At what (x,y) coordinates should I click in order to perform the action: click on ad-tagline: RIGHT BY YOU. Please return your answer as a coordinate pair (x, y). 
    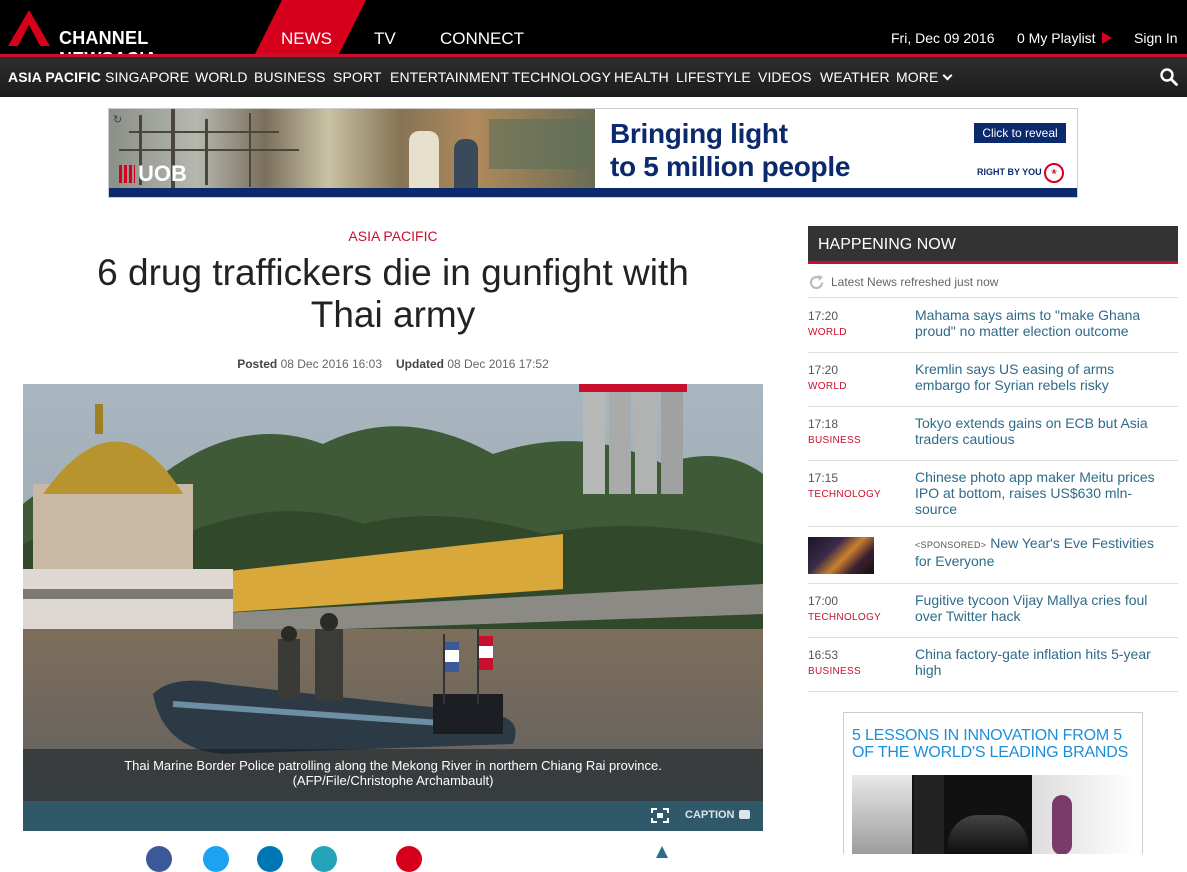
    Looking at the image, I should click on (1009, 172).